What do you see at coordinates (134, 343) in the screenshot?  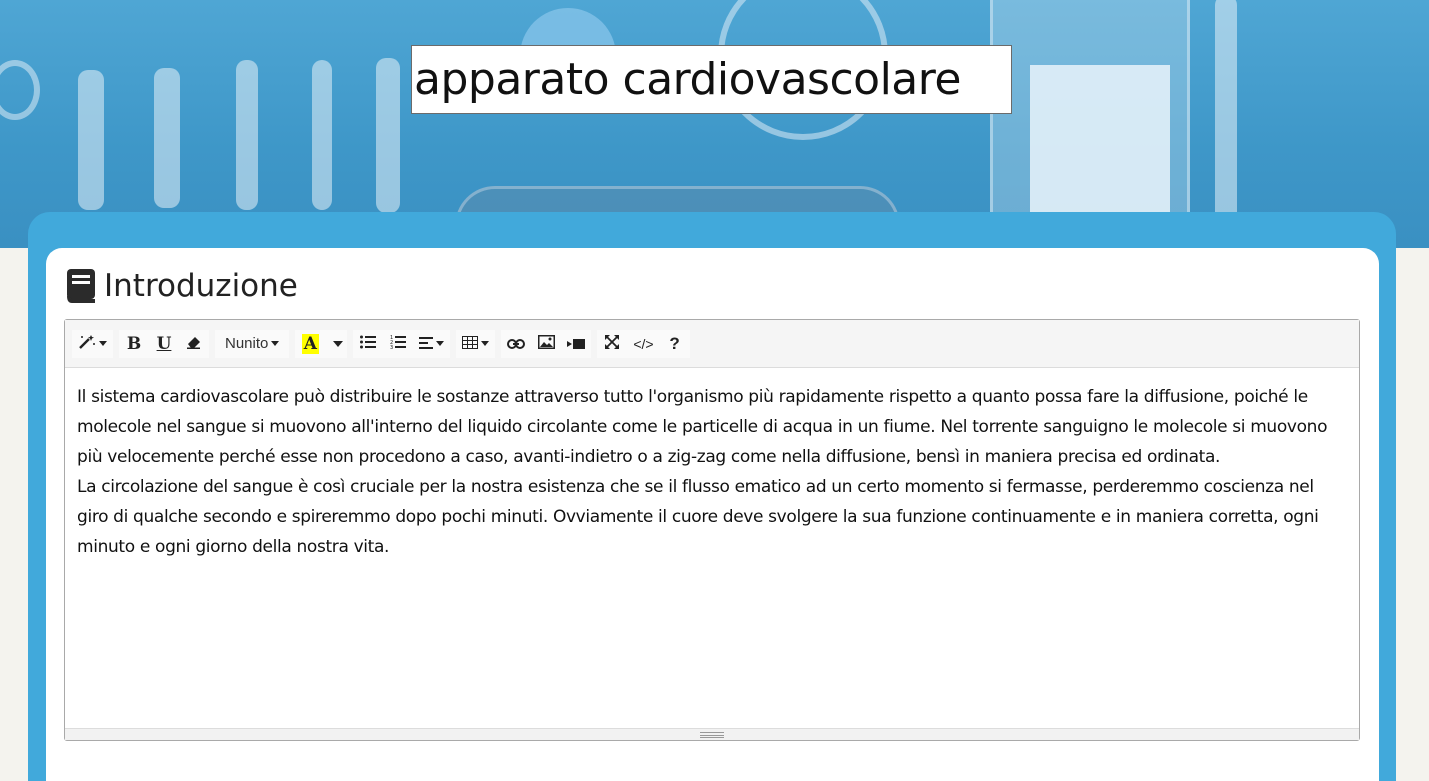 I see `bold-button: B` at bounding box center [134, 343].